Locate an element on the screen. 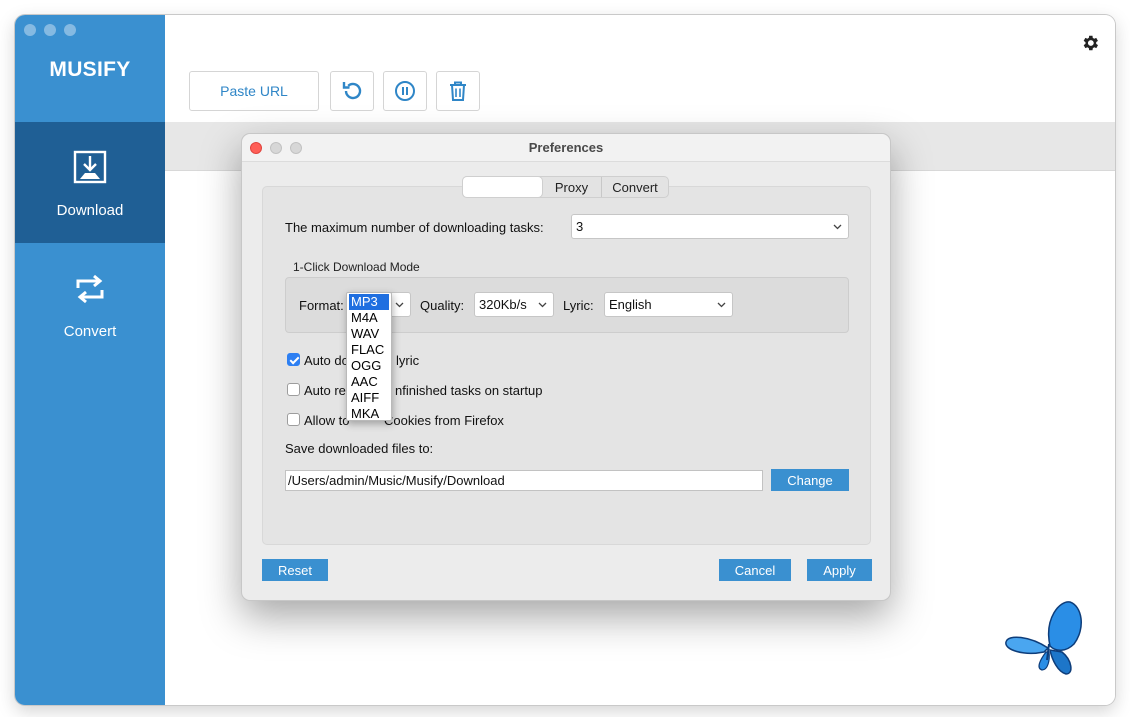 The image size is (1130, 717). butterfly-logo is located at coordinates (1043, 638).